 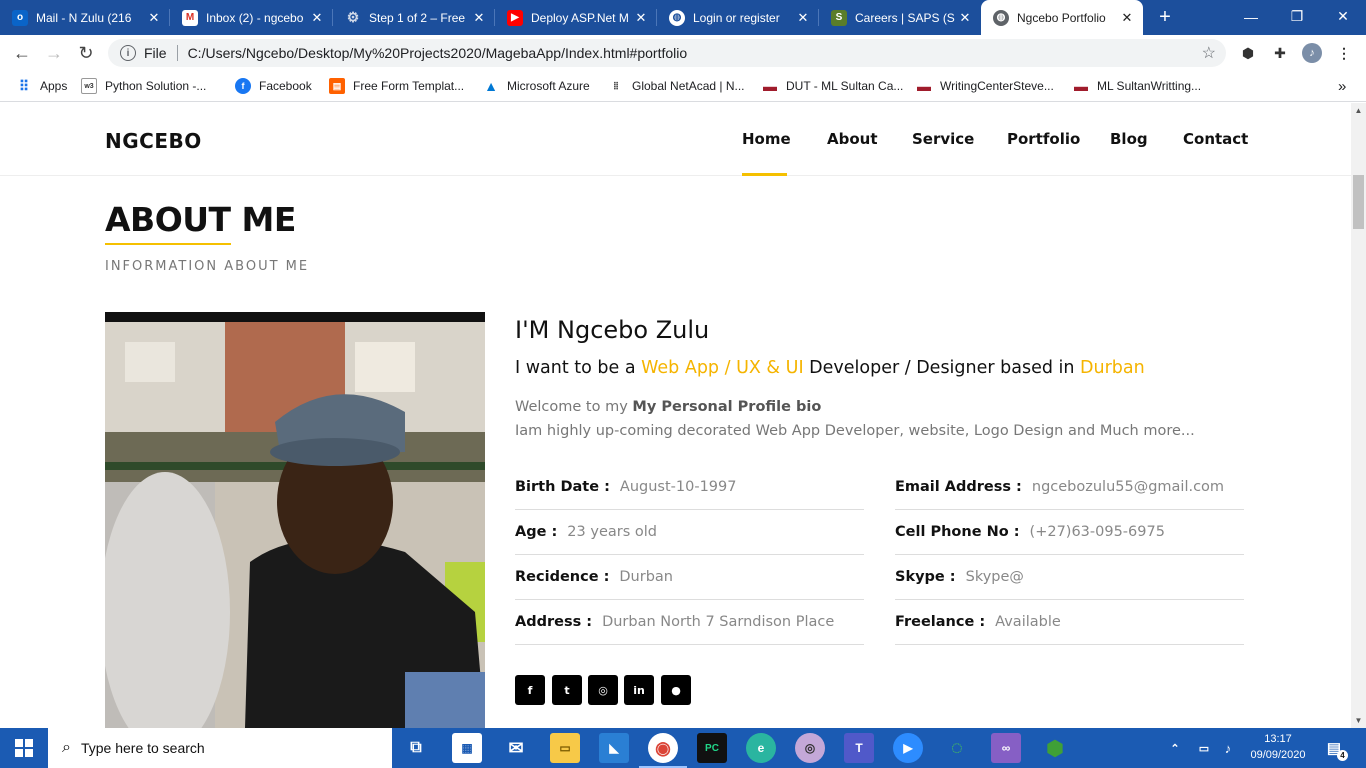 What do you see at coordinates (718, 622) in the screenshot?
I see `detail-value: Durban North 7 Sarndison Place` at bounding box center [718, 622].